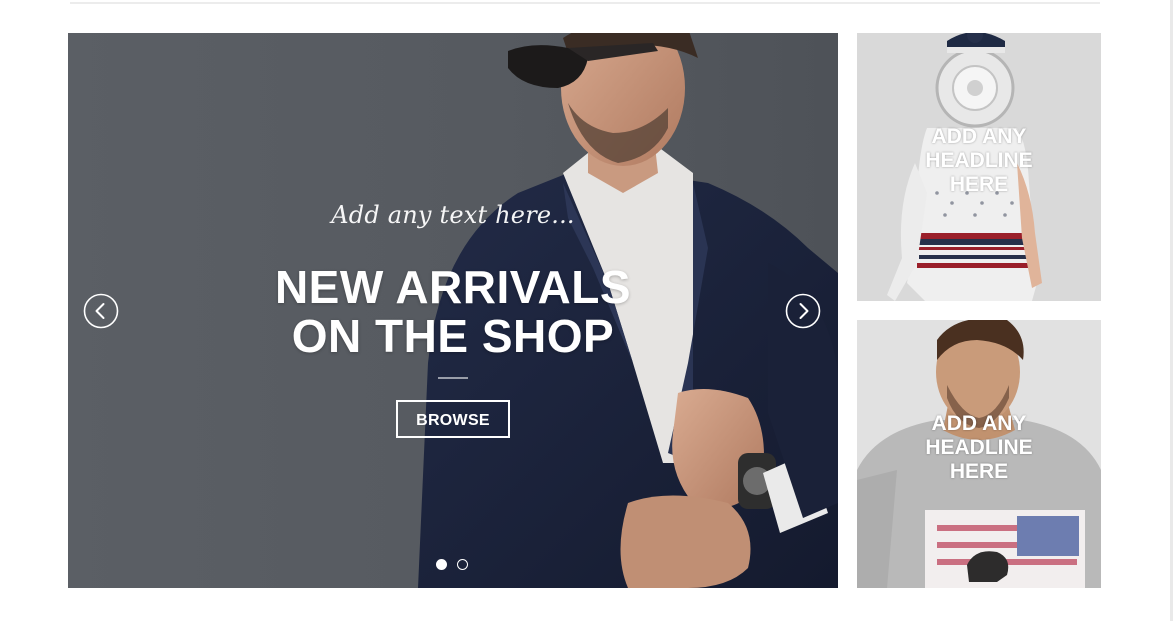 This screenshot has height=621, width=1173. Describe the element at coordinates (453, 378) in the screenshot. I see `slide-divider` at that location.